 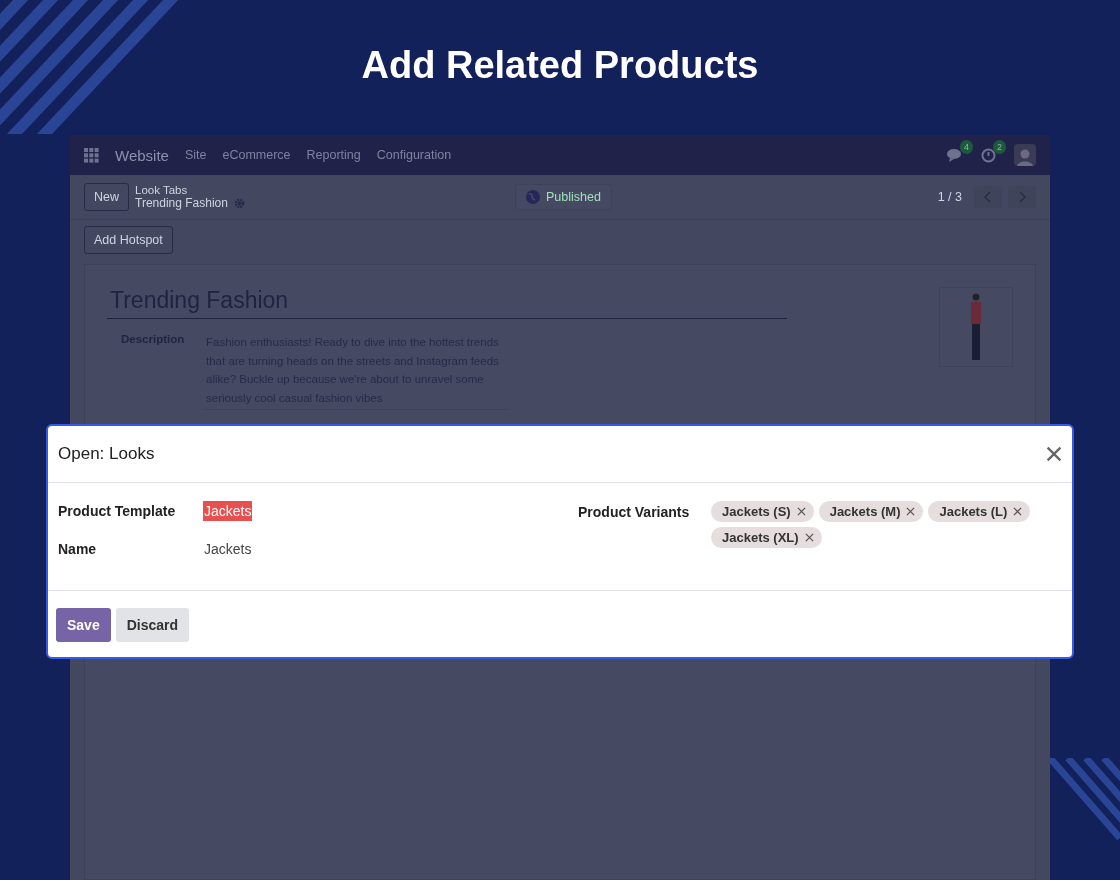 I want to click on dialog-title: Open: Looks, so click(x=106, y=454).